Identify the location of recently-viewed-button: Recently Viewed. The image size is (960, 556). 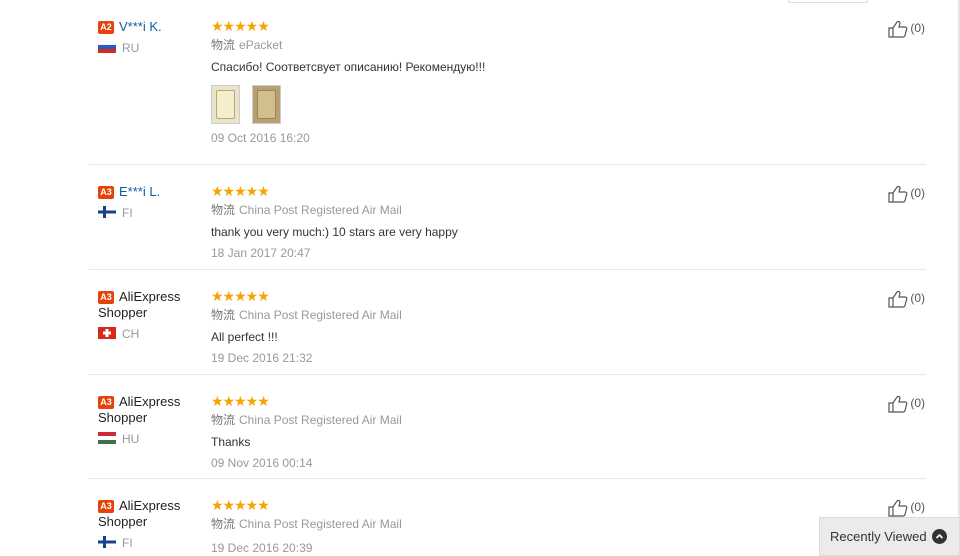
(889, 536).